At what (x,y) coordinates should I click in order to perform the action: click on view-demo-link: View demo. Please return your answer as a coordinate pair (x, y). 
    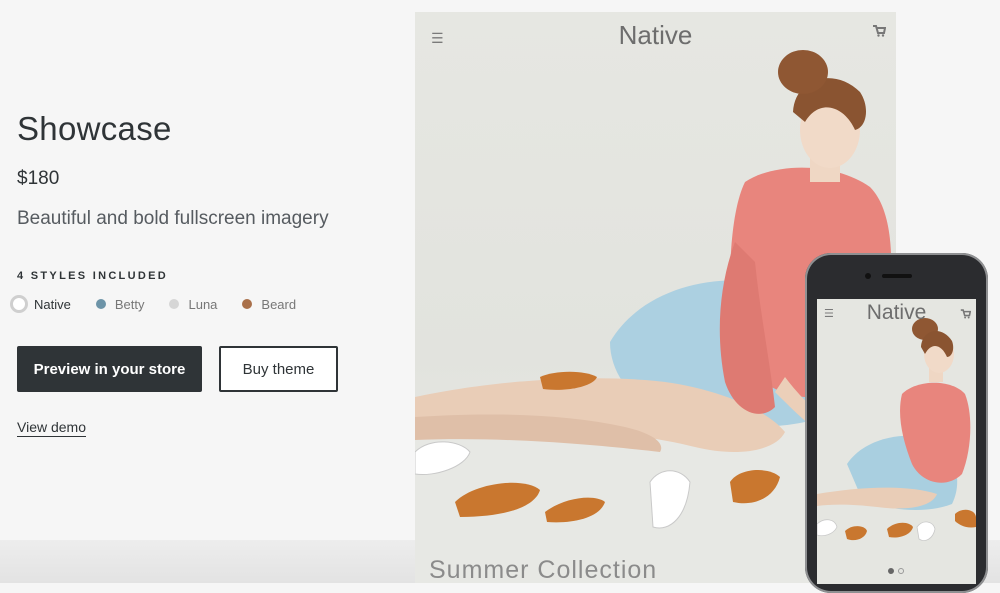
    Looking at the image, I should click on (52, 428).